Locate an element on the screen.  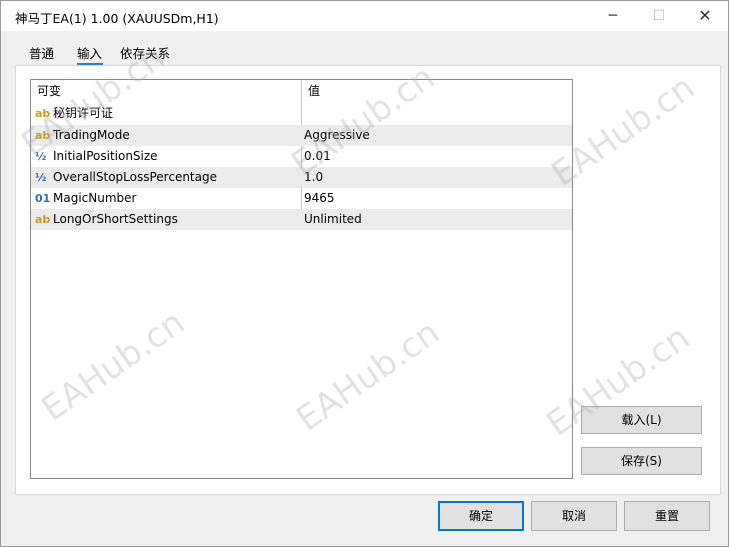
save-button: 保存(S) is located at coordinates (641, 461).